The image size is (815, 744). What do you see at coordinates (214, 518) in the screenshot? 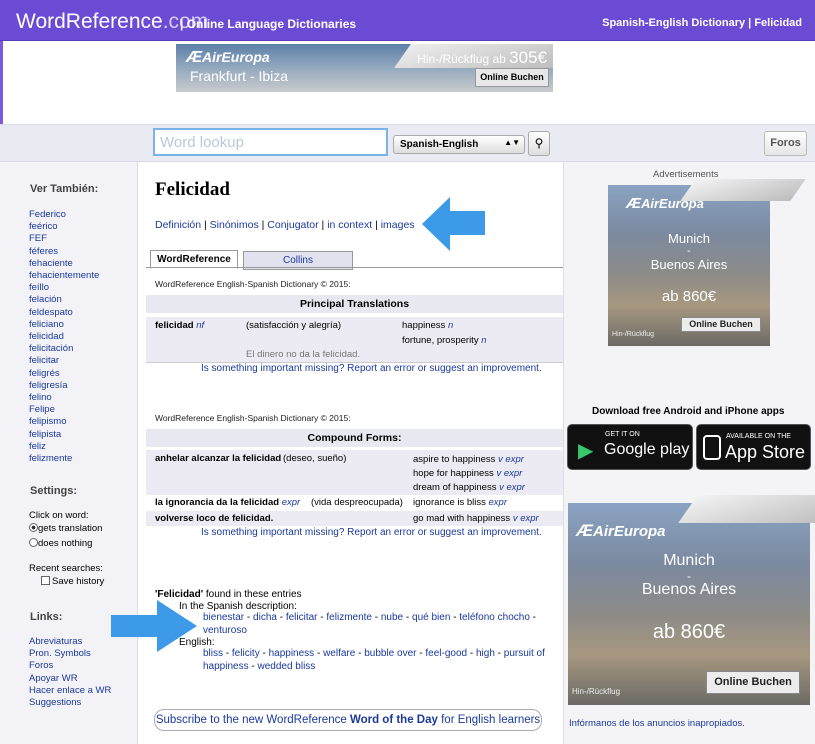
I see `entry-term: volverse loco de felicidad.` at bounding box center [214, 518].